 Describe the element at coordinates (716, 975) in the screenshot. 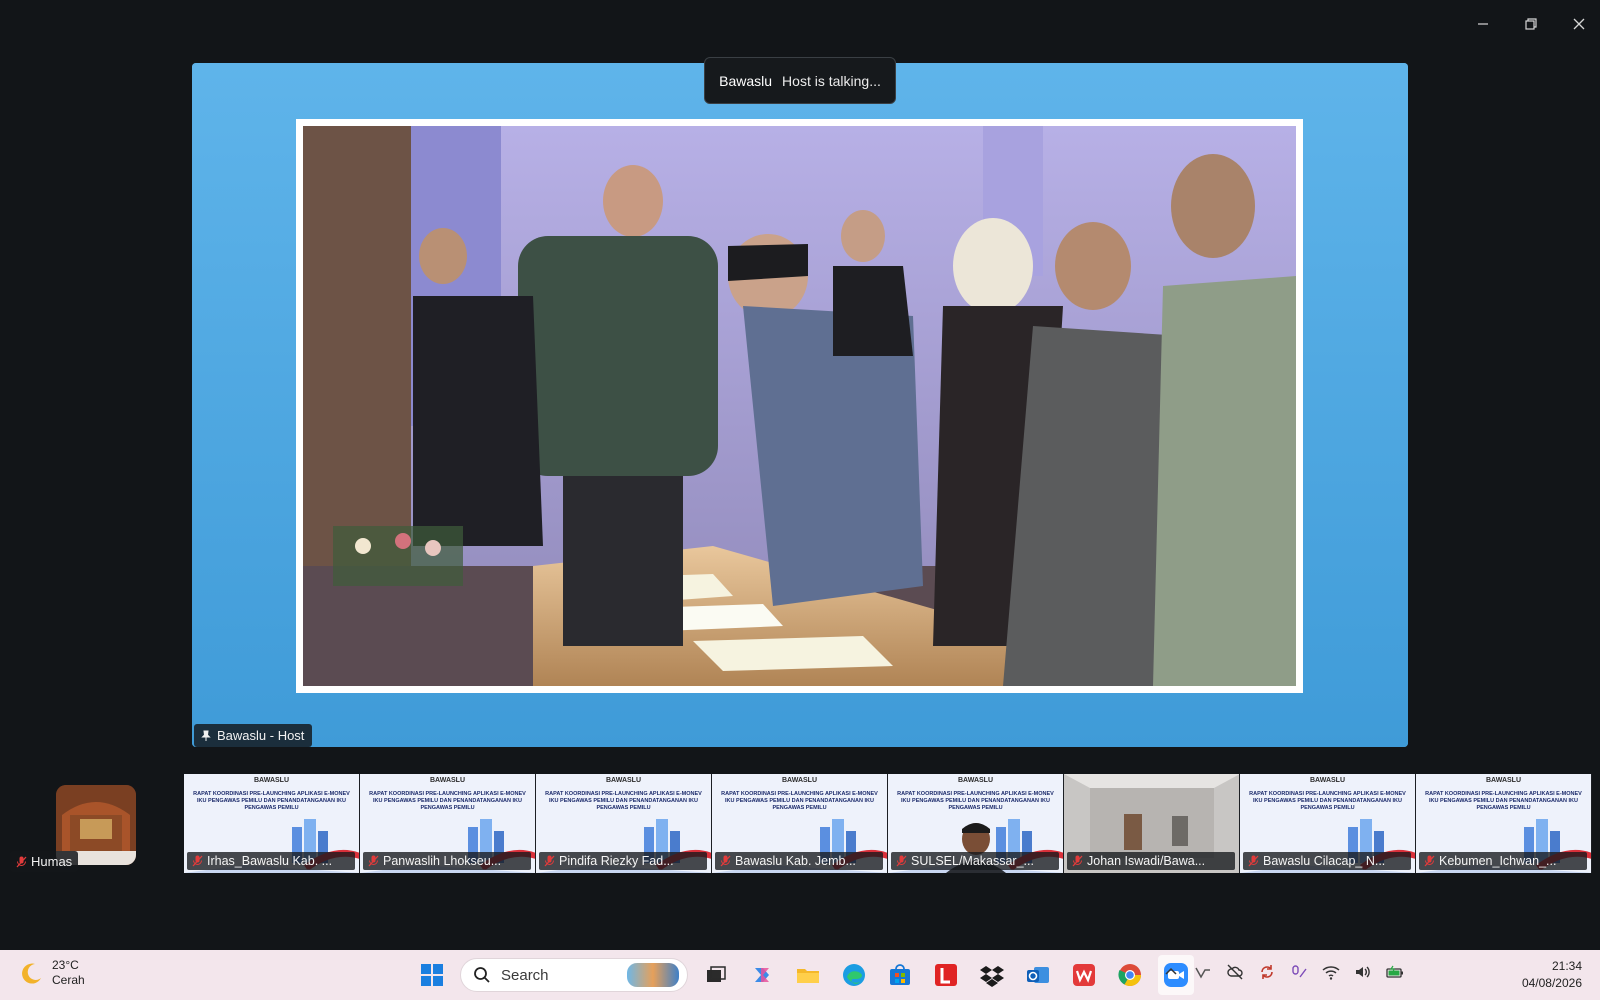

I see `task-view-icon` at that location.